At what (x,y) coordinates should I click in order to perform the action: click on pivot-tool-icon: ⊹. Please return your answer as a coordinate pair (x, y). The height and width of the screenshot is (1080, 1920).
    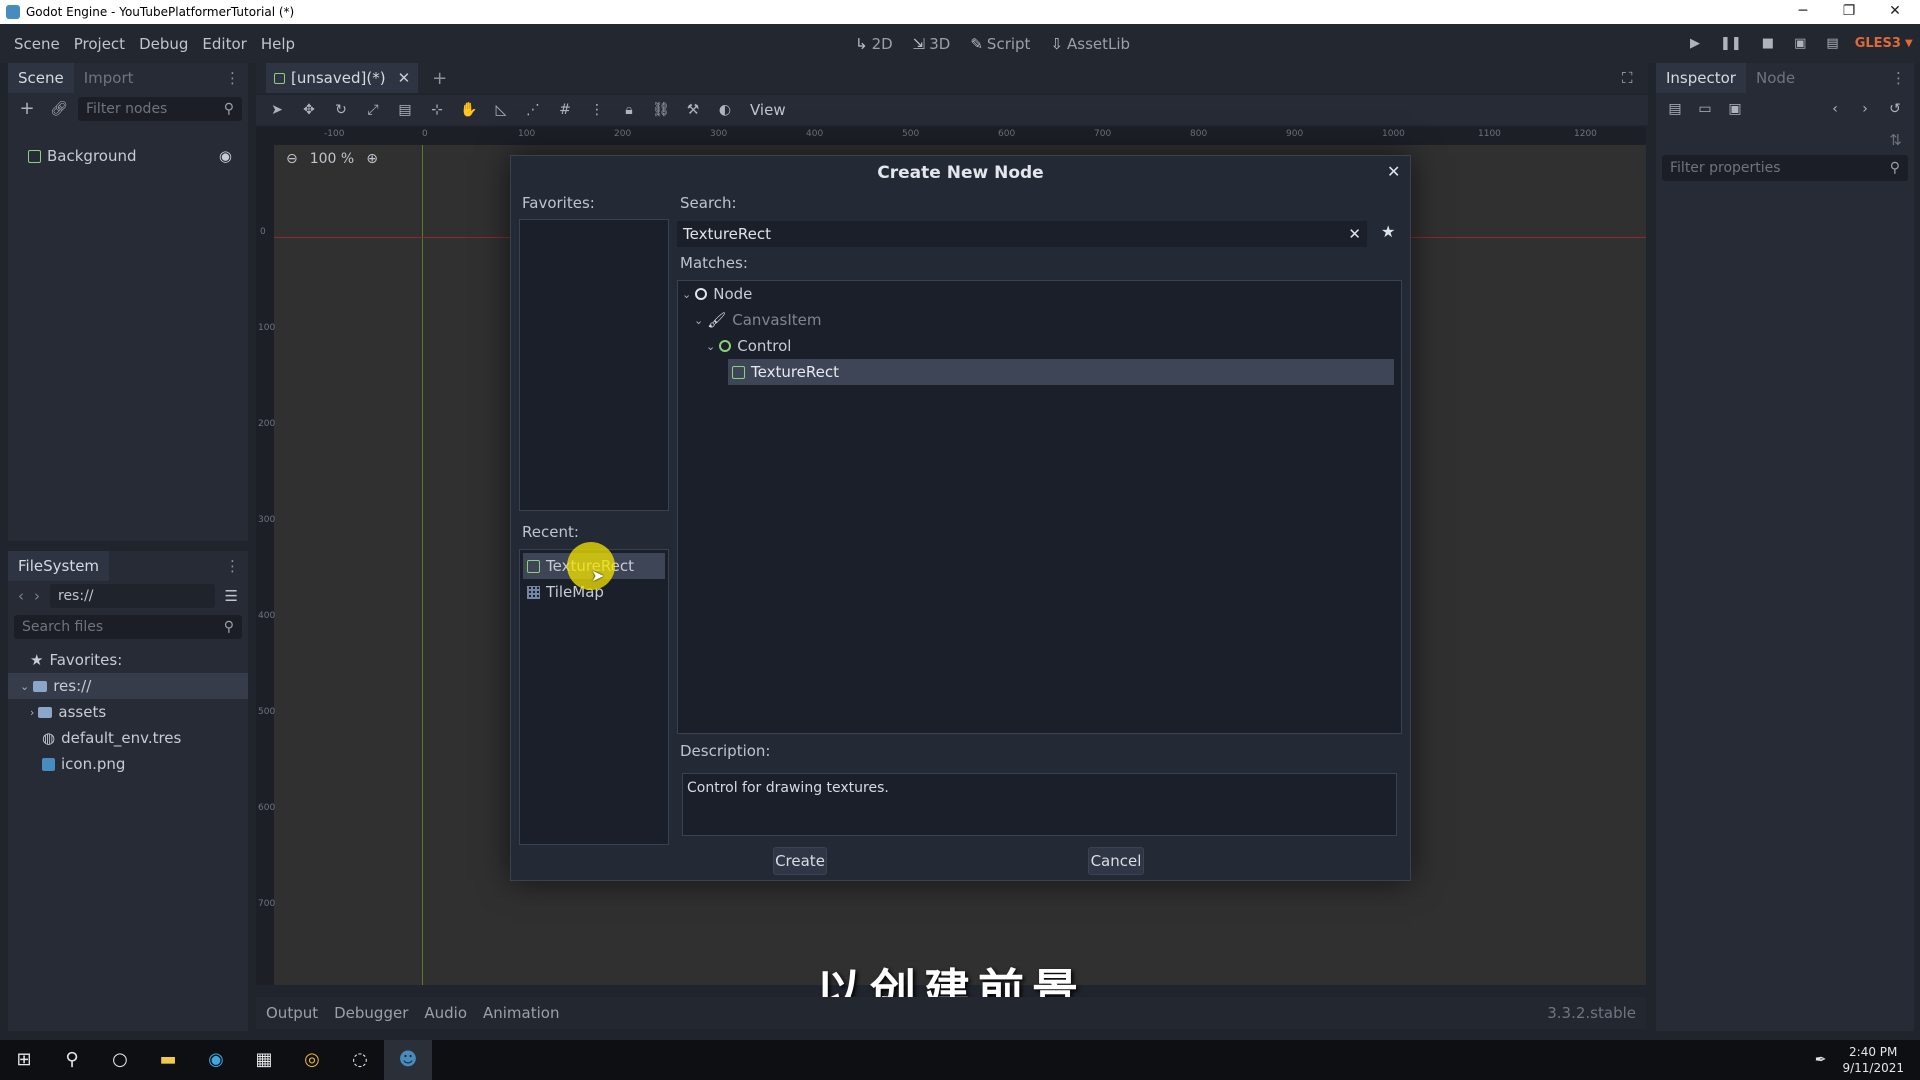
    Looking at the image, I should click on (437, 110).